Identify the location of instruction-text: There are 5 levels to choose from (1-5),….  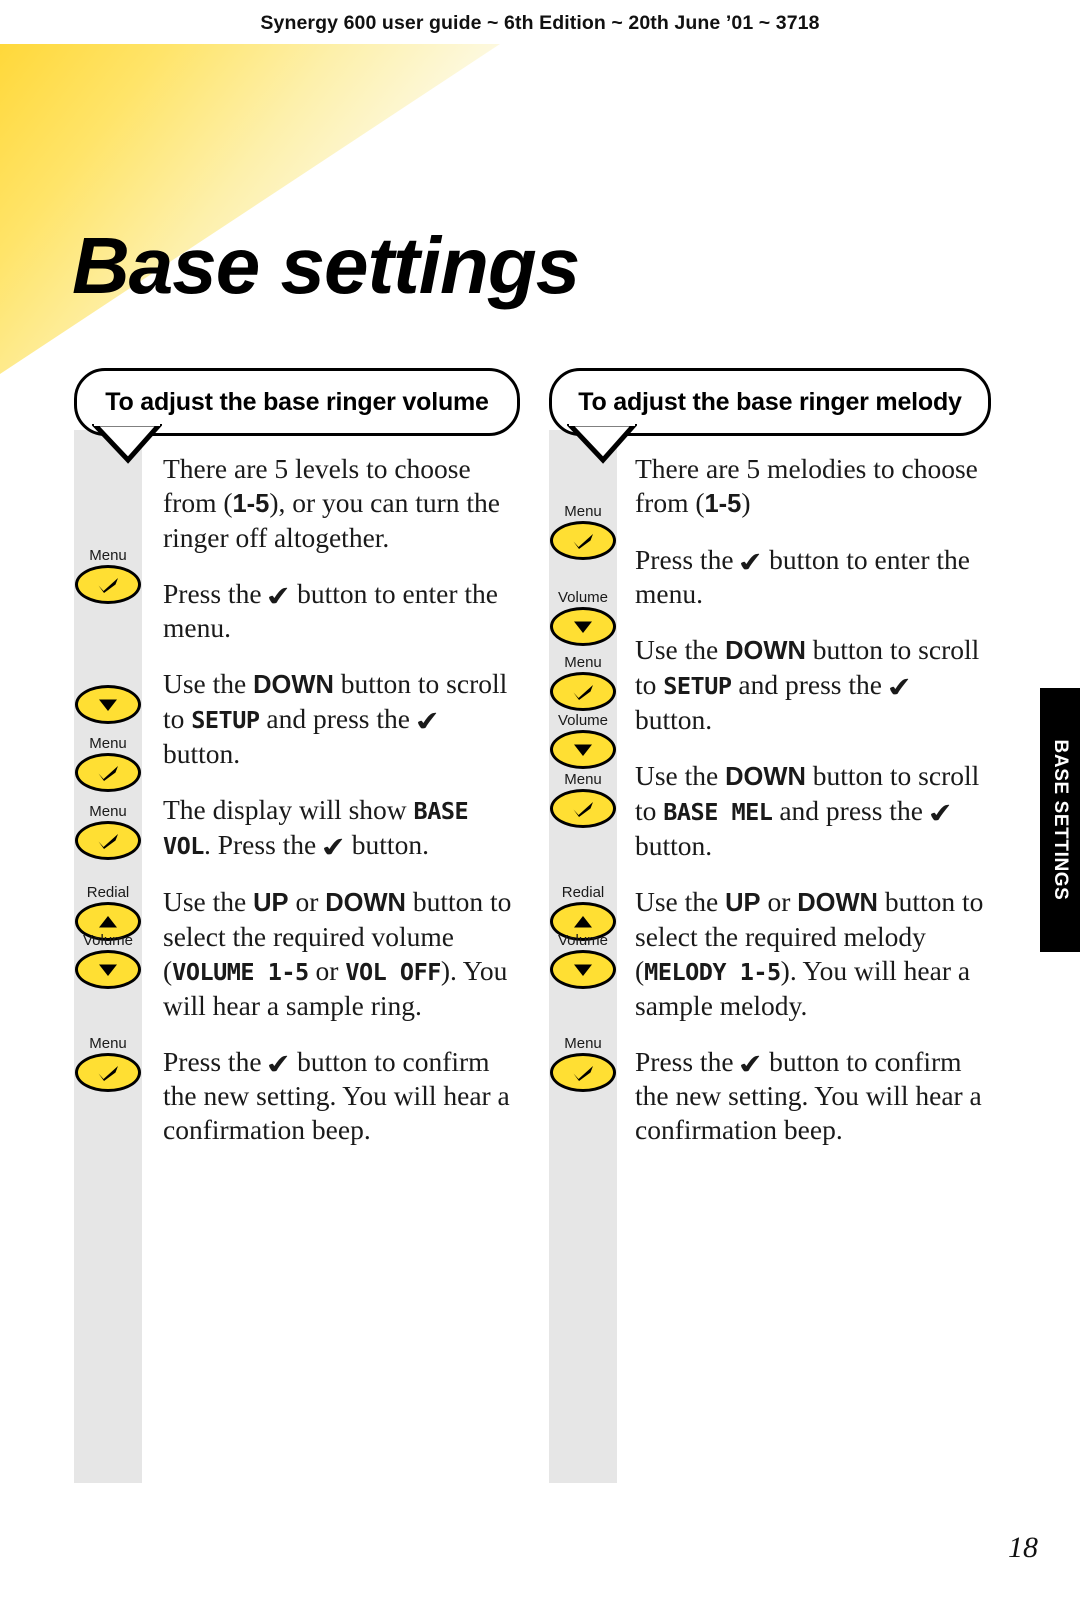
(339, 810).